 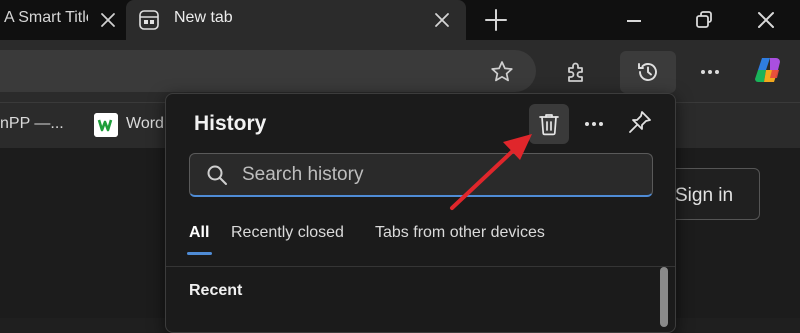 What do you see at coordinates (768, 70) in the screenshot?
I see `copilot-icon` at bounding box center [768, 70].